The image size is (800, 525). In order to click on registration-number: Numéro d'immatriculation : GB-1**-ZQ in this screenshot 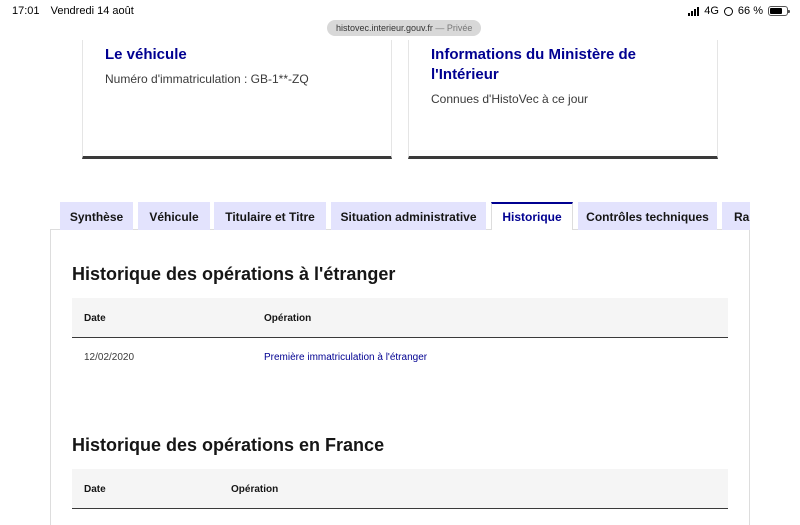, I will do `click(207, 79)`.